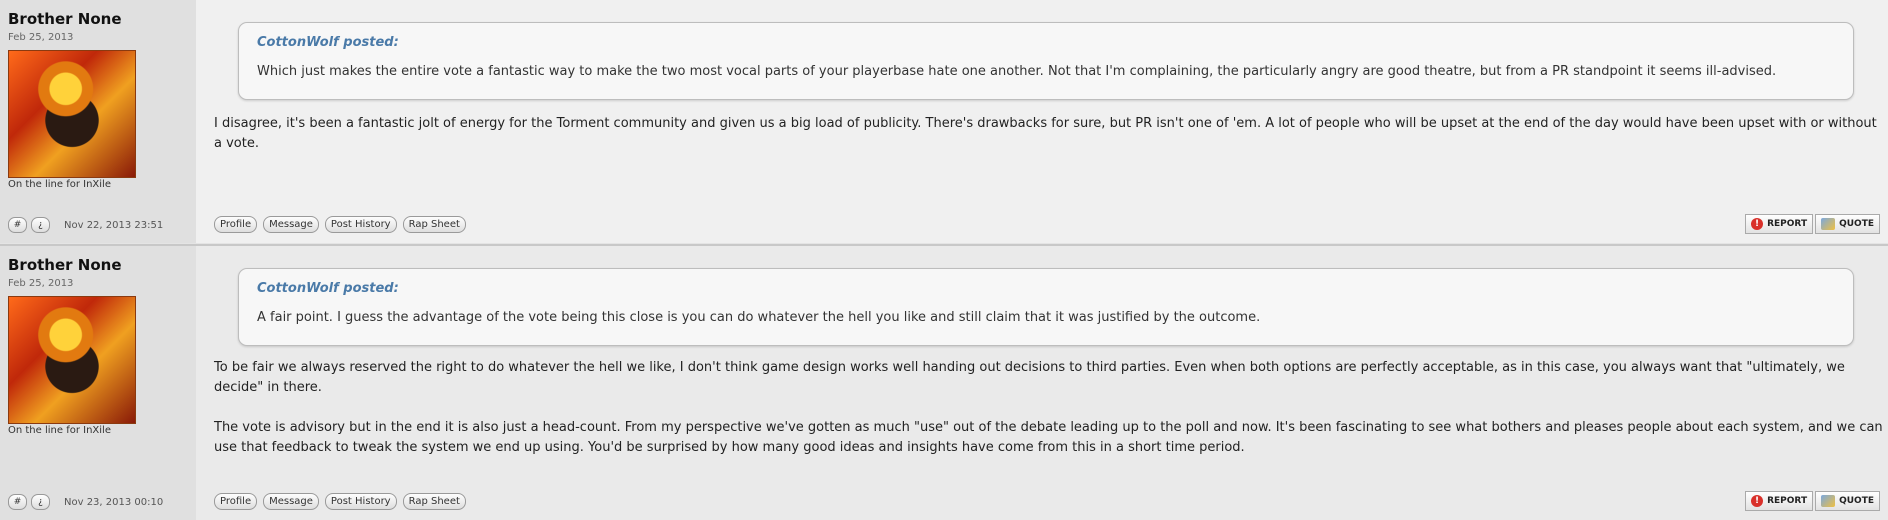  I want to click on post-timestamp: Nov 23, 2013 00:10, so click(114, 502).